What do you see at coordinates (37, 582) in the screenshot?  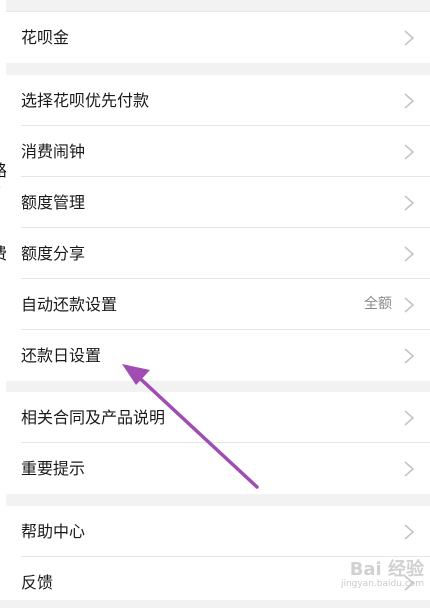 I see `list-item-label: 反馈` at bounding box center [37, 582].